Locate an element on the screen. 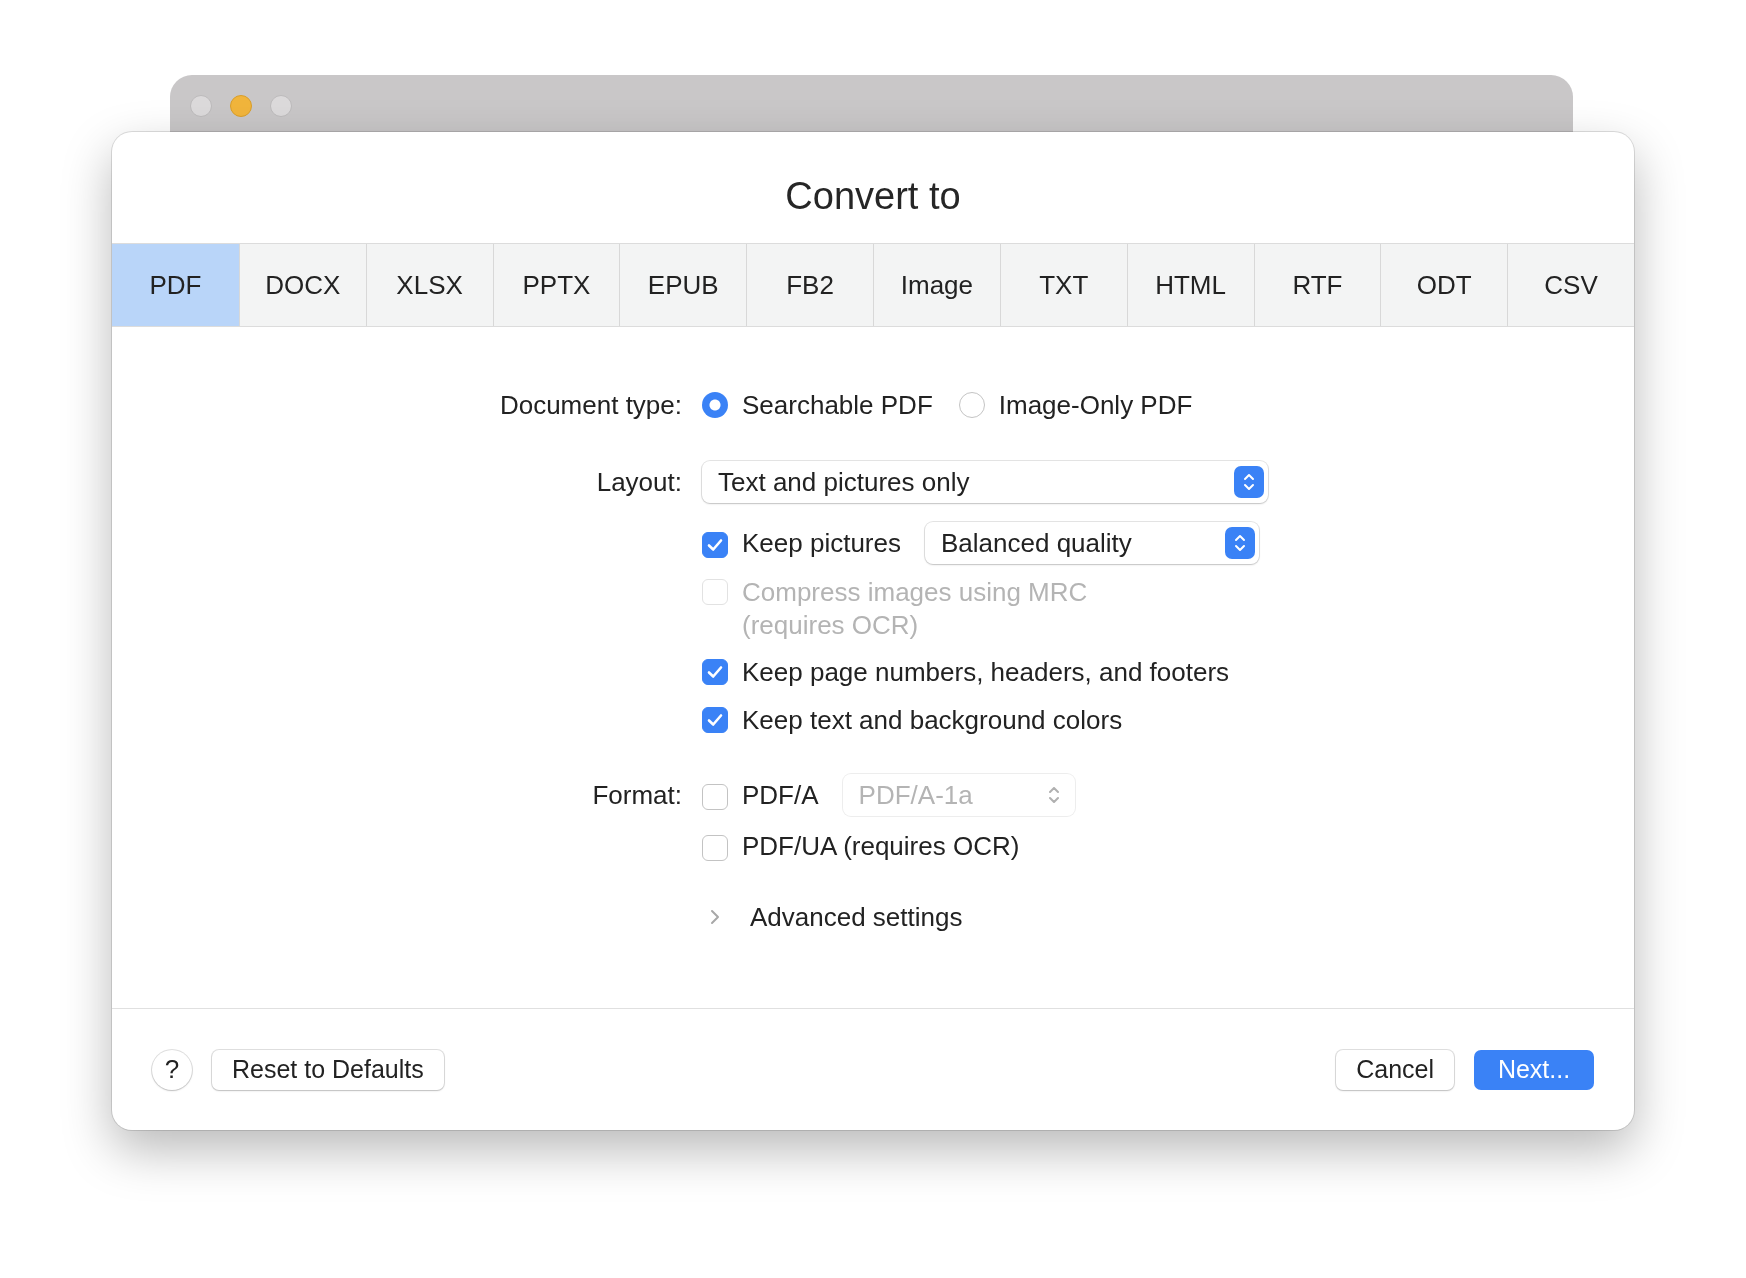 This screenshot has width=1746, height=1278. minimize-icon is located at coordinates (241, 106).